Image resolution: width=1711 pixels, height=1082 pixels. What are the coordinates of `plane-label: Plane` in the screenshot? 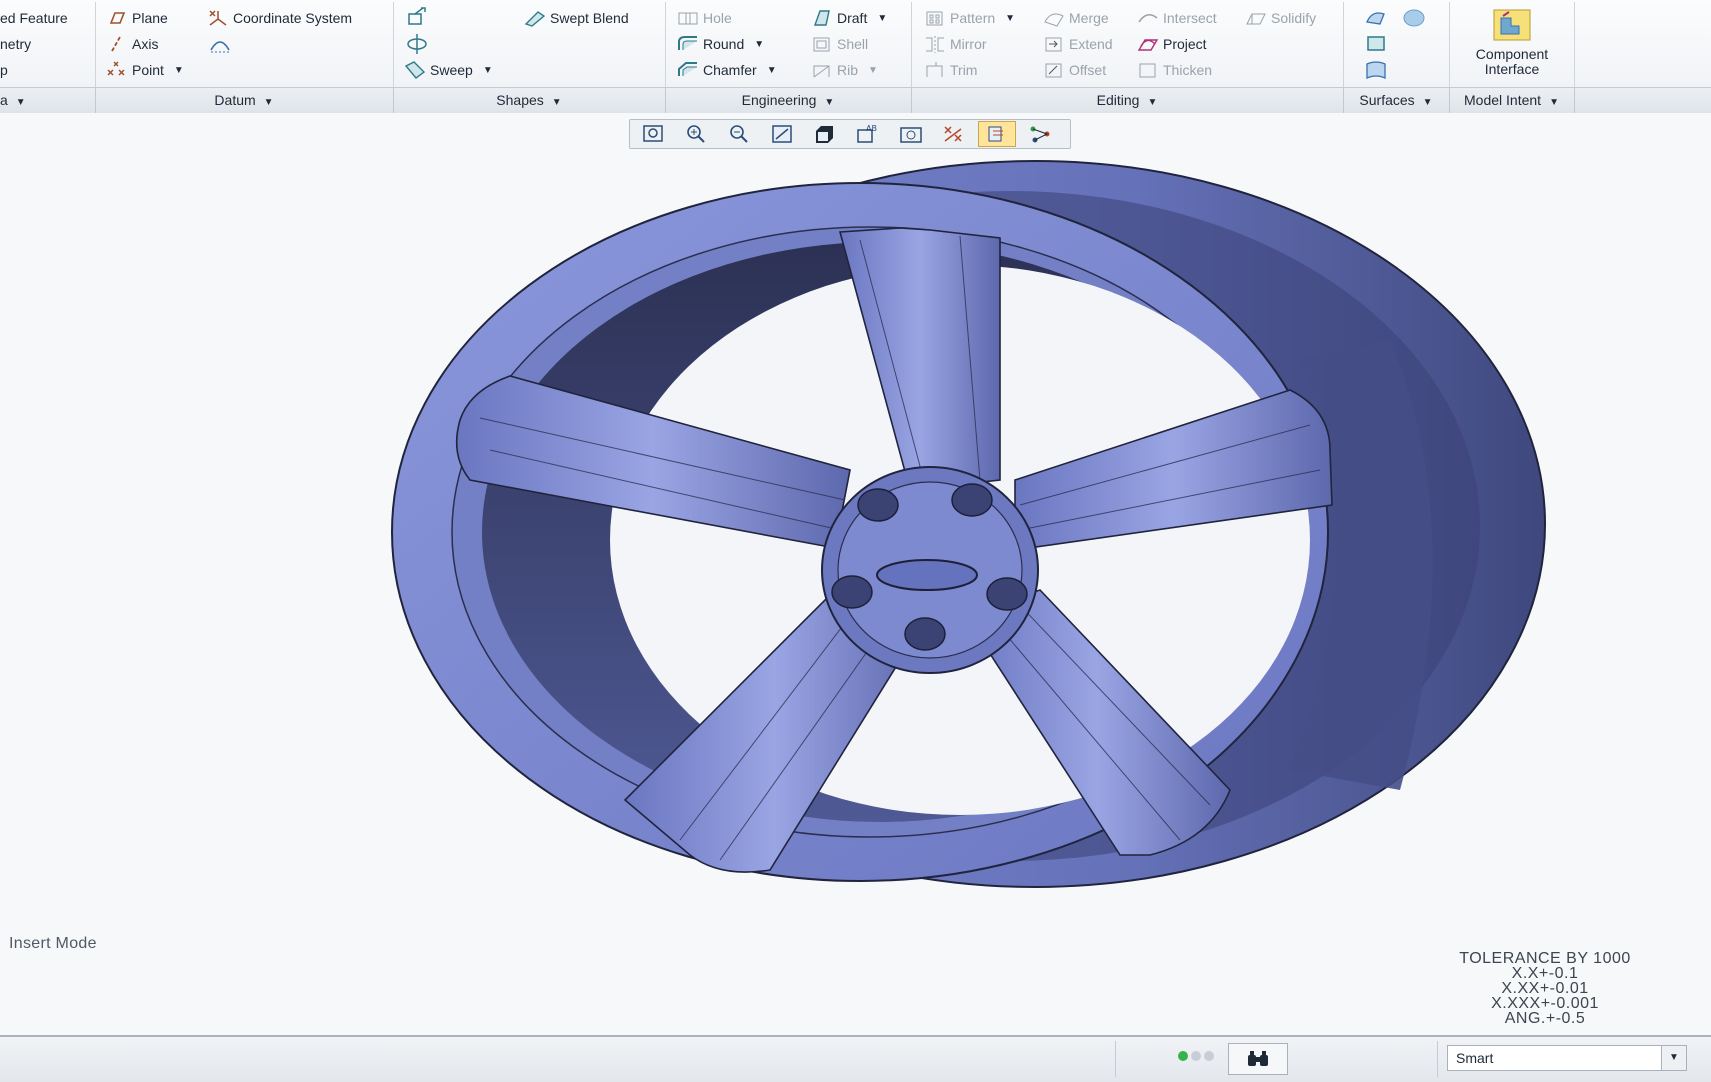 It's located at (150, 18).